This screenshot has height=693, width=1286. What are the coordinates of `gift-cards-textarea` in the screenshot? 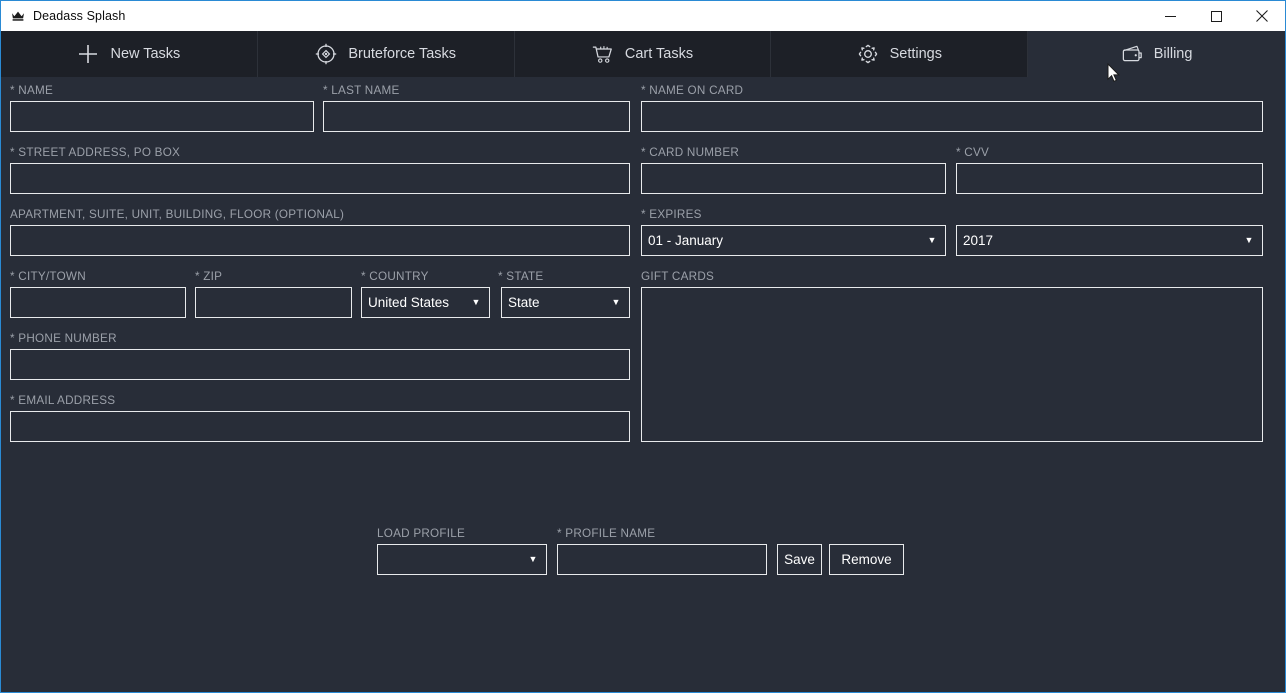 It's located at (952, 364).